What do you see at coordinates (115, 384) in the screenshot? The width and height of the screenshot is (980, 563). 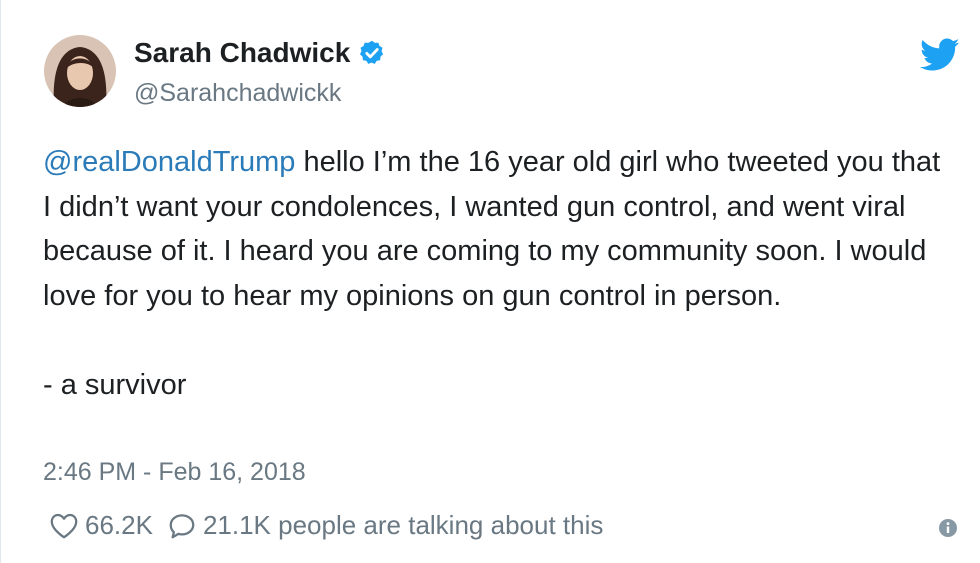 I see `tweet-signature: - a survivor` at bounding box center [115, 384].